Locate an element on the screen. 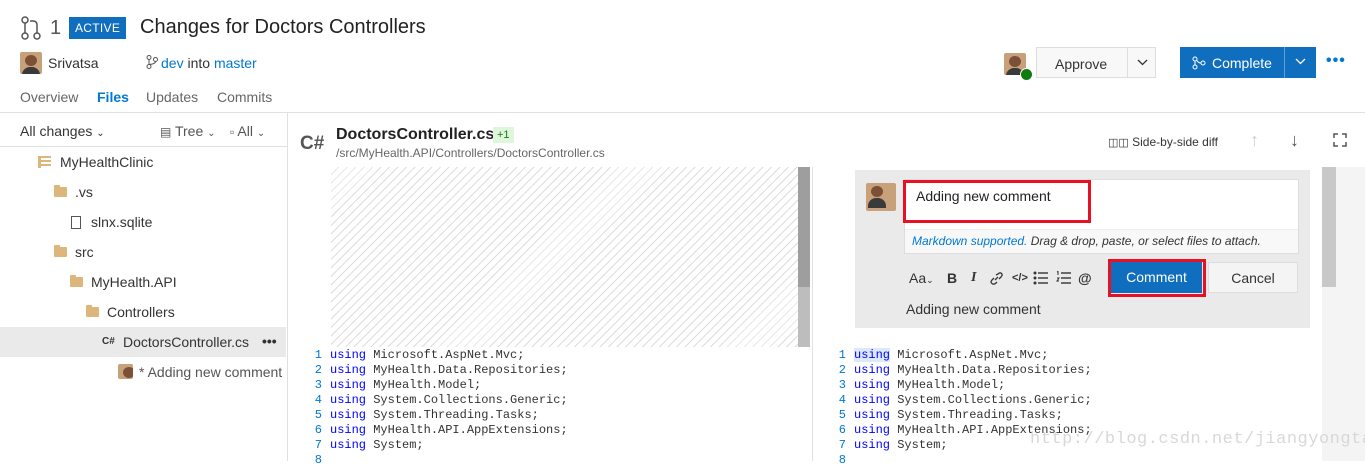 This screenshot has height=468, width=1365. tab-commits: Commits is located at coordinates (244, 97).